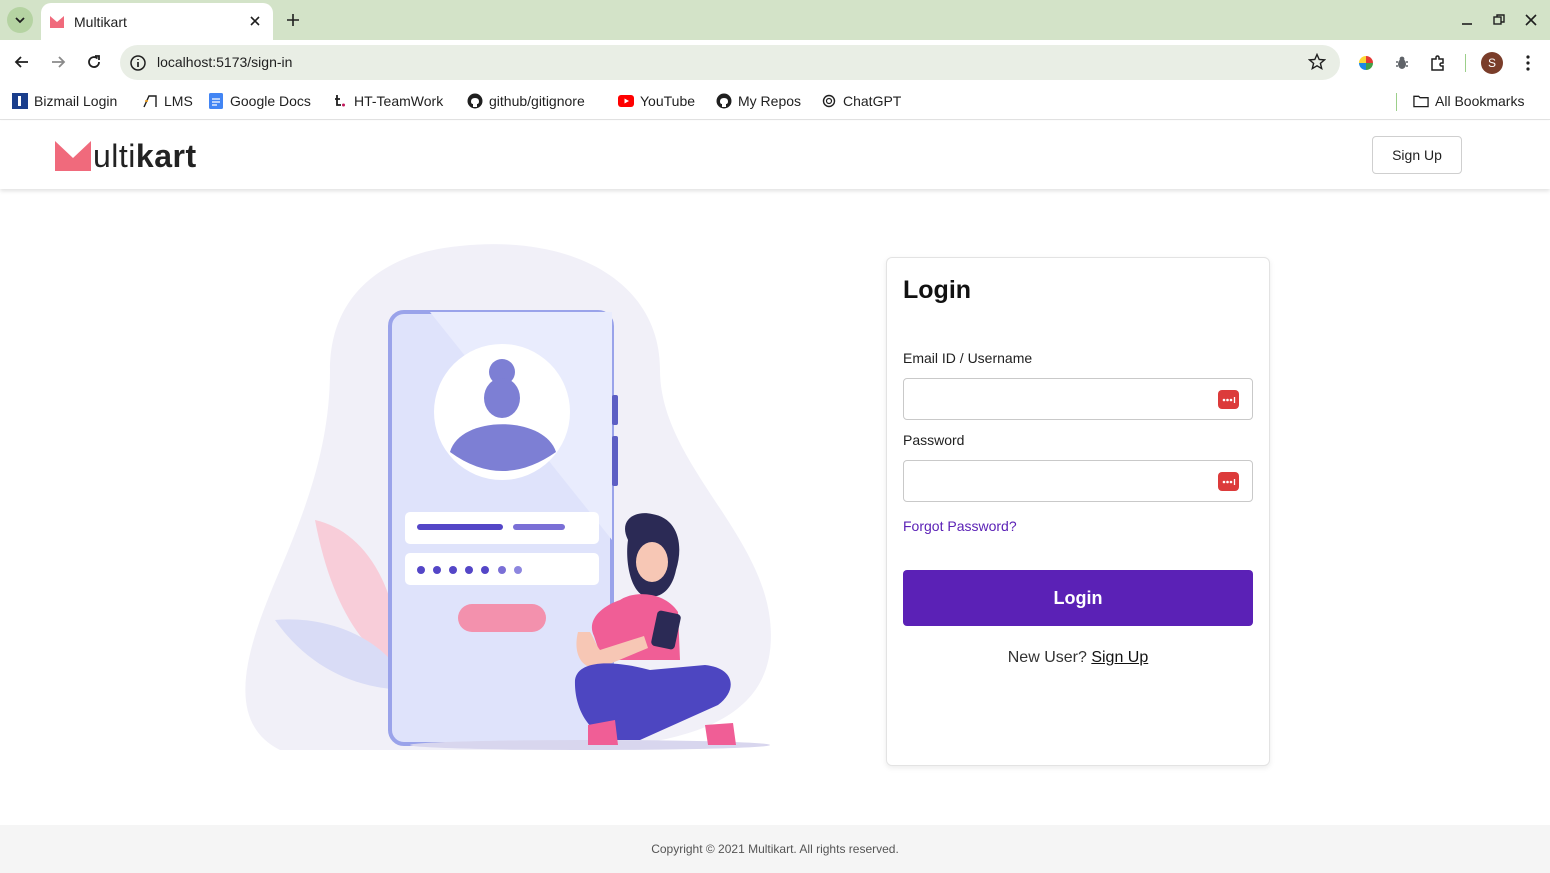 The image size is (1550, 873). I want to click on bookmark-bizmail: Bizmail Login, so click(64, 101).